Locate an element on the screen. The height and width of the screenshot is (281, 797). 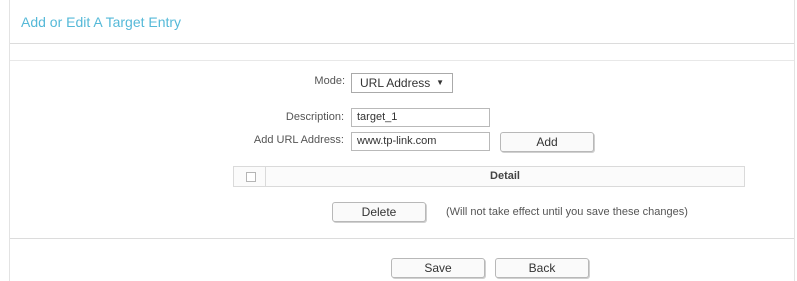
chevron-down-icon: ▼ is located at coordinates (440, 82).